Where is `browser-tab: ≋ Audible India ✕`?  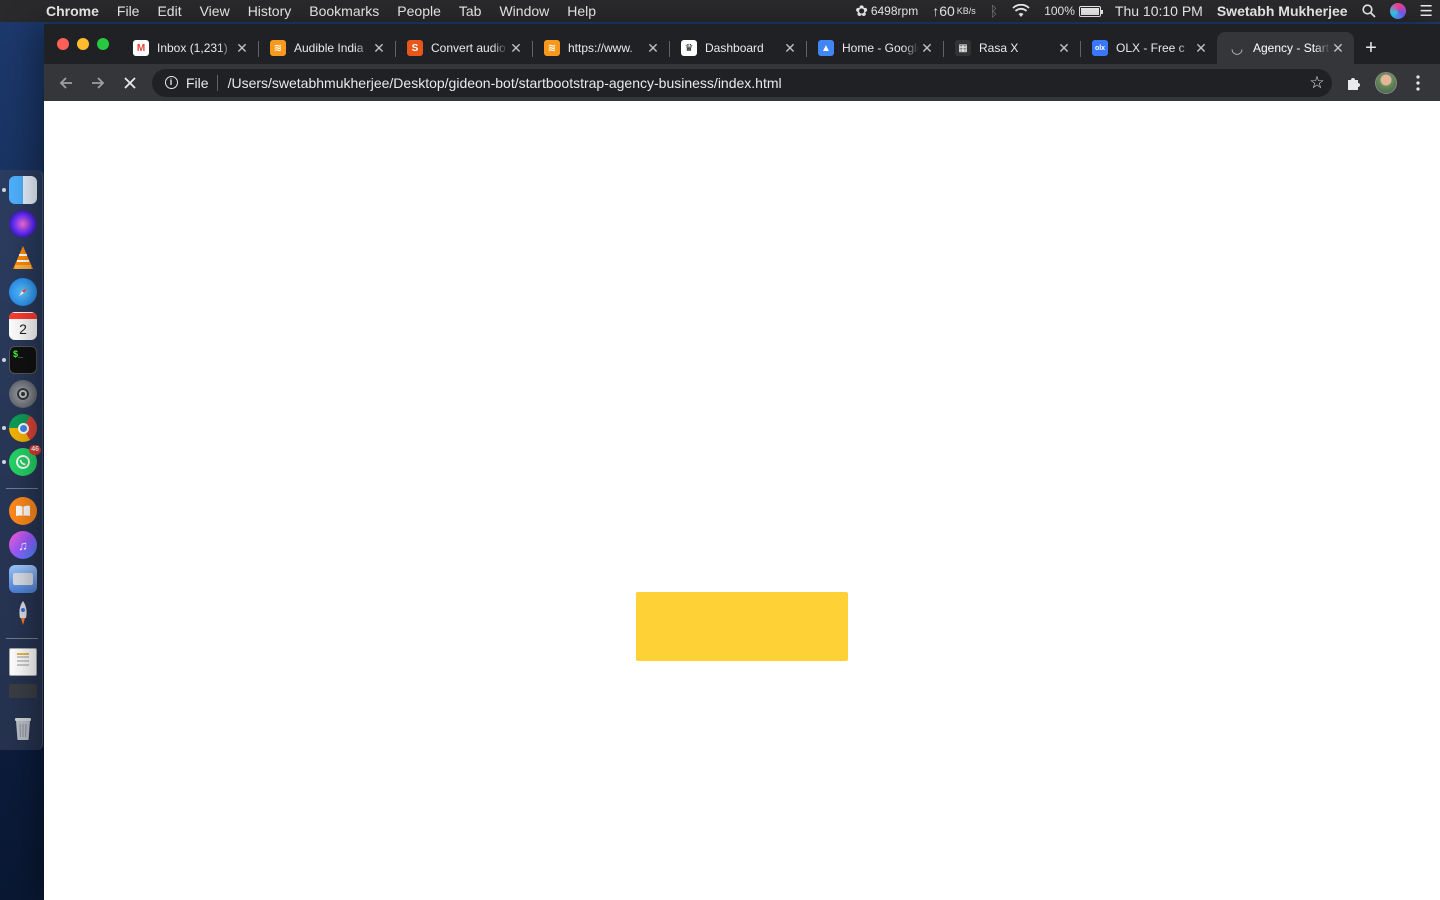
browser-tab: ≋ Audible India ✕ is located at coordinates (326, 48).